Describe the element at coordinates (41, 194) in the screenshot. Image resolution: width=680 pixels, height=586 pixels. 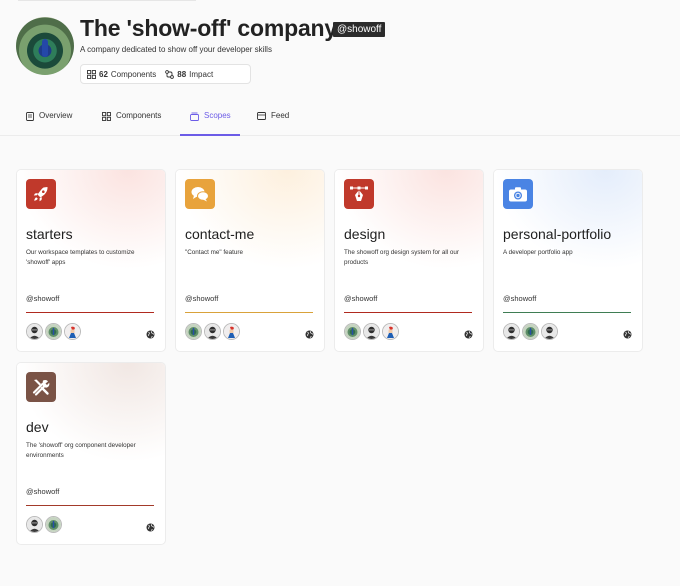
I see `rocket-icon` at that location.